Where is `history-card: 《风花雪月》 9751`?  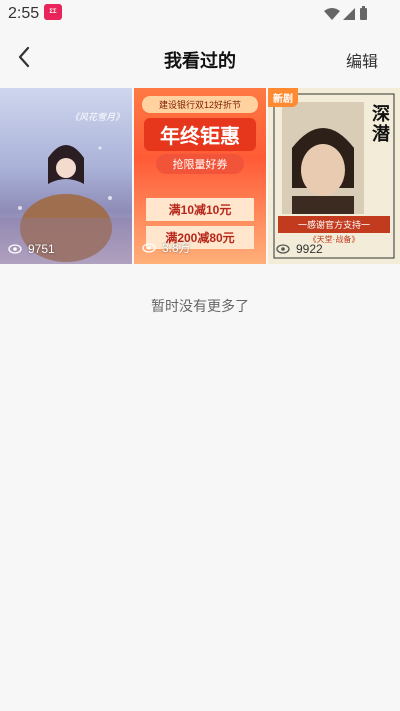 history-card: 《风花雪月》 9751 is located at coordinates (66, 176).